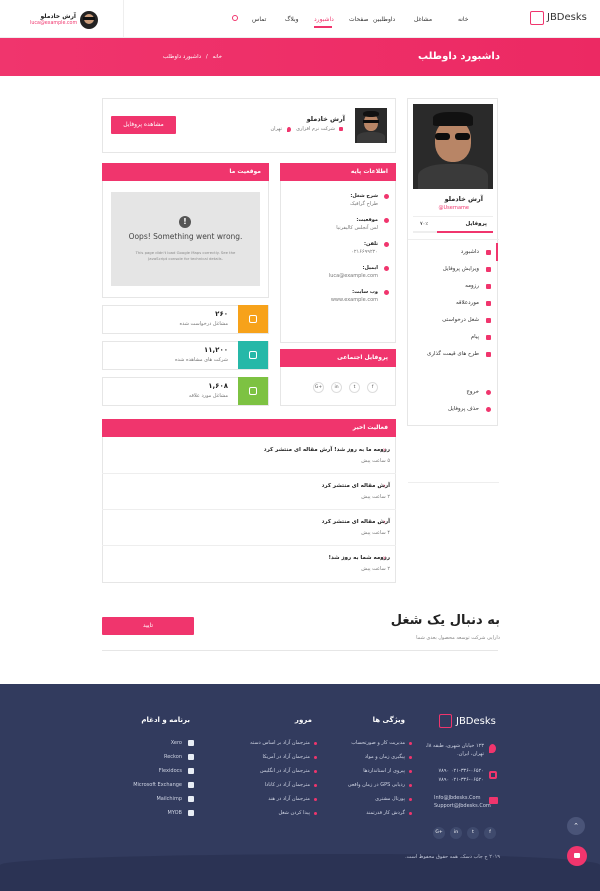 This screenshot has width=600, height=891. I want to click on check-icon, so click(488, 320).